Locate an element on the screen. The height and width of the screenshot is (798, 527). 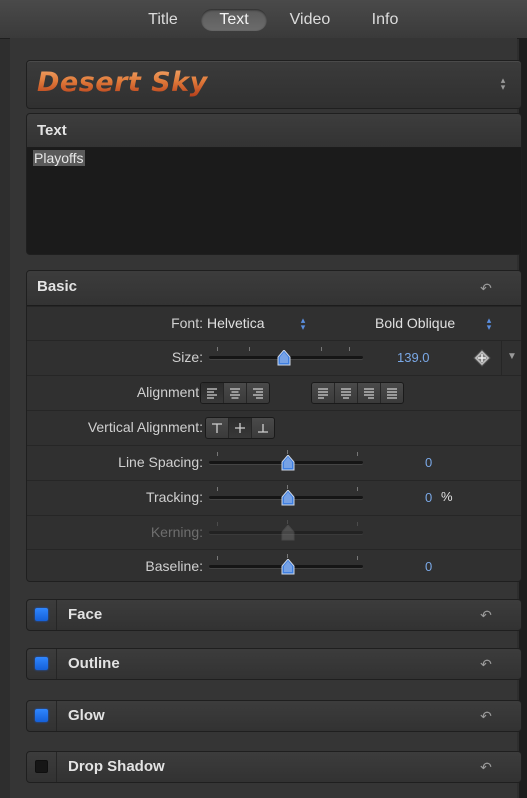
outline-section-header: Outline ↶ is located at coordinates (274, 664).